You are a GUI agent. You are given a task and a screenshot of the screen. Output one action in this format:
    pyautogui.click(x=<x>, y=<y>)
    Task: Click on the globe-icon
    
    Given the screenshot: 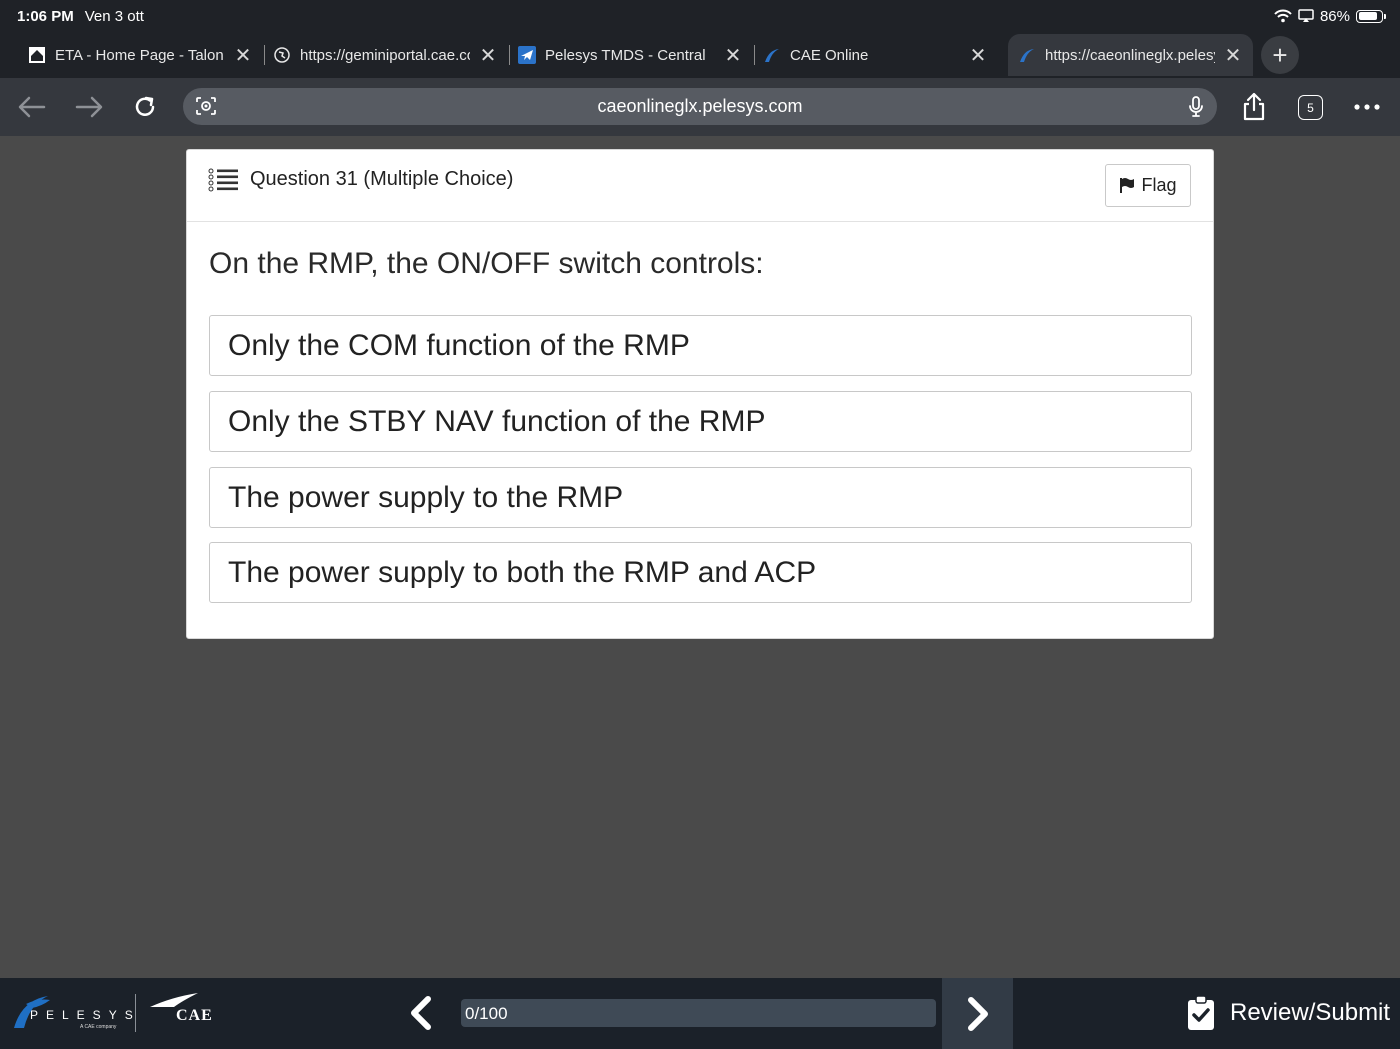 What is the action you would take?
    pyautogui.click(x=282, y=55)
    